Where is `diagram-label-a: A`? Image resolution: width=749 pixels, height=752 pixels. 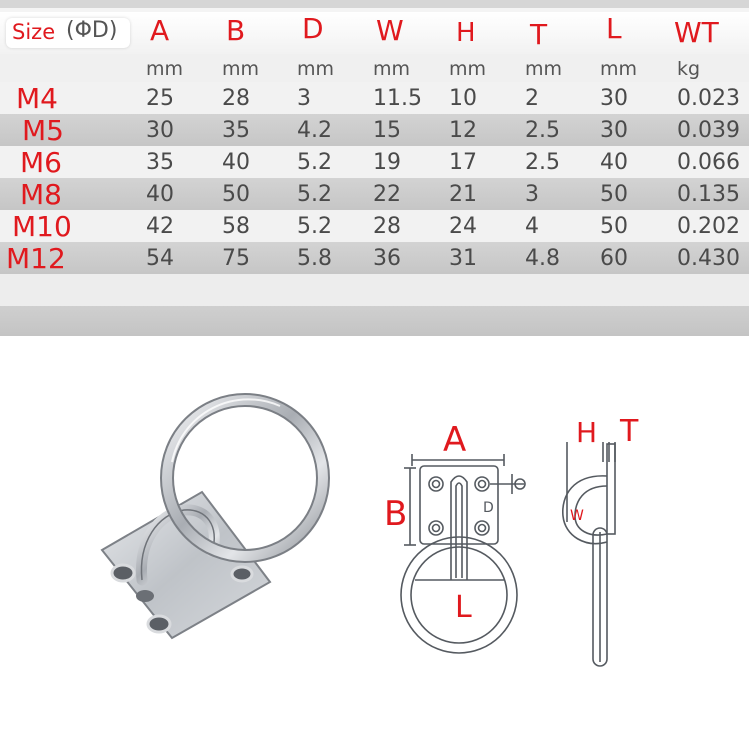
diagram-label-a: A is located at coordinates (455, 440).